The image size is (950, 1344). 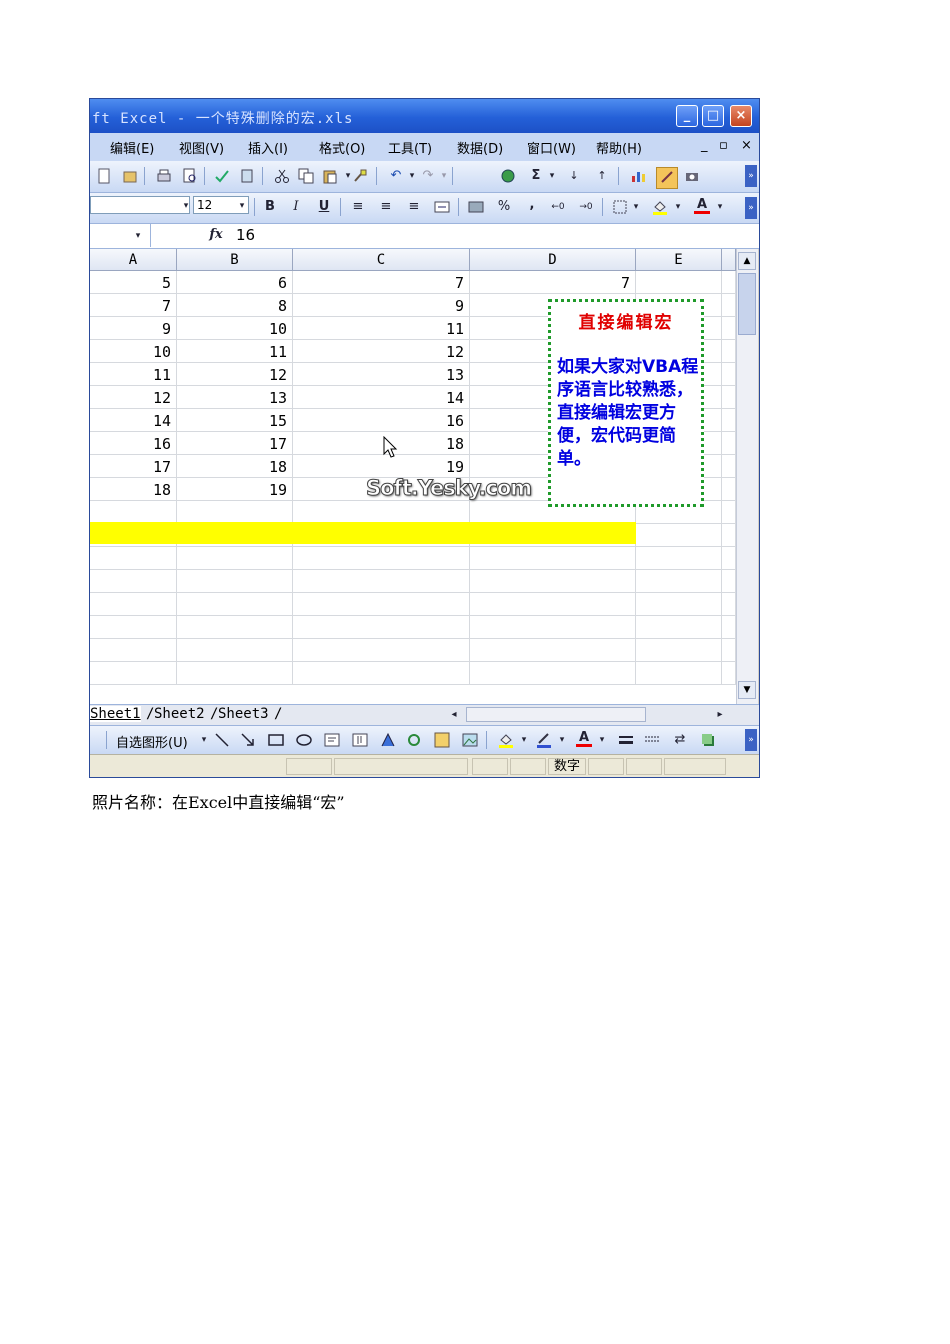 What do you see at coordinates (602, 740) in the screenshot?
I see `draw-font-color-dropdown-icon: ▾` at bounding box center [602, 740].